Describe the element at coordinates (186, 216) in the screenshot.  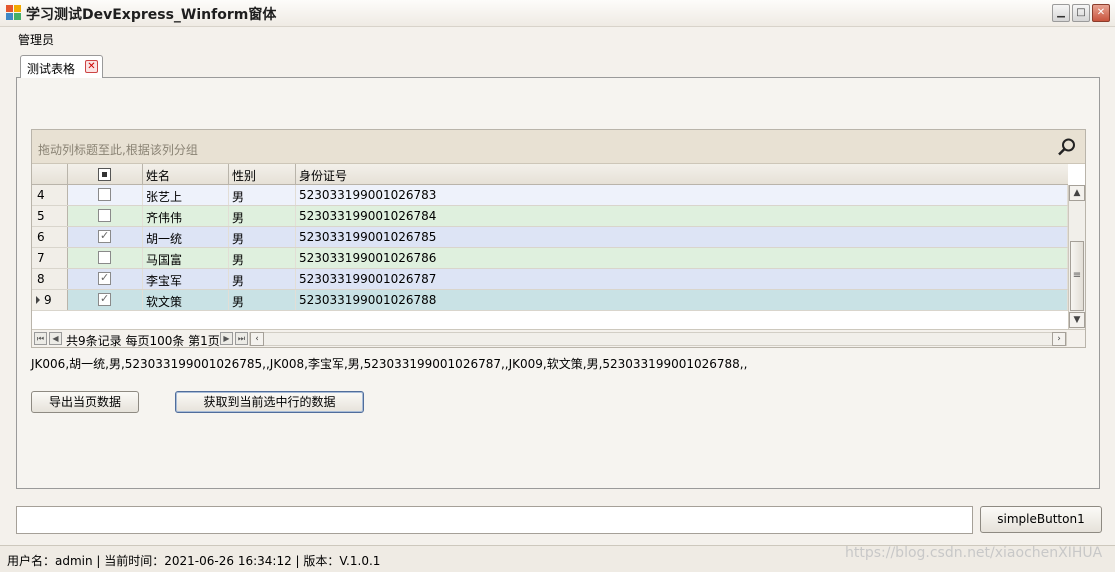
I see `cell-name: 齐伟伟` at that location.